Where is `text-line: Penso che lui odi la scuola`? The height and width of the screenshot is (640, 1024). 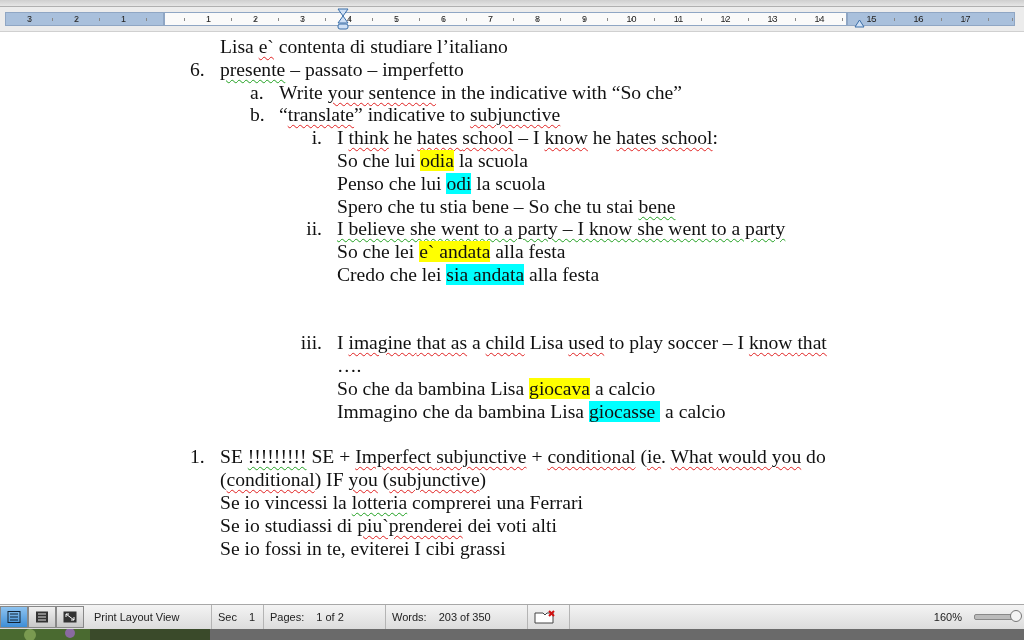
text-line: Penso che lui odi la scuola is located at coordinates (442, 184).